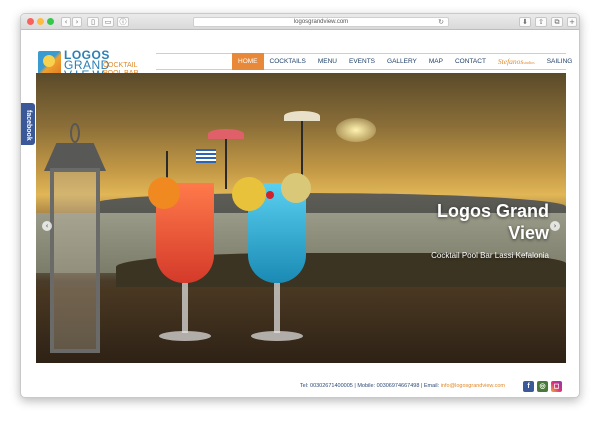 The height and width of the screenshot is (426, 600). I want to click on hero-subtitle: Cocktail Pool Bar Lassi Kefalonia, so click(490, 255).